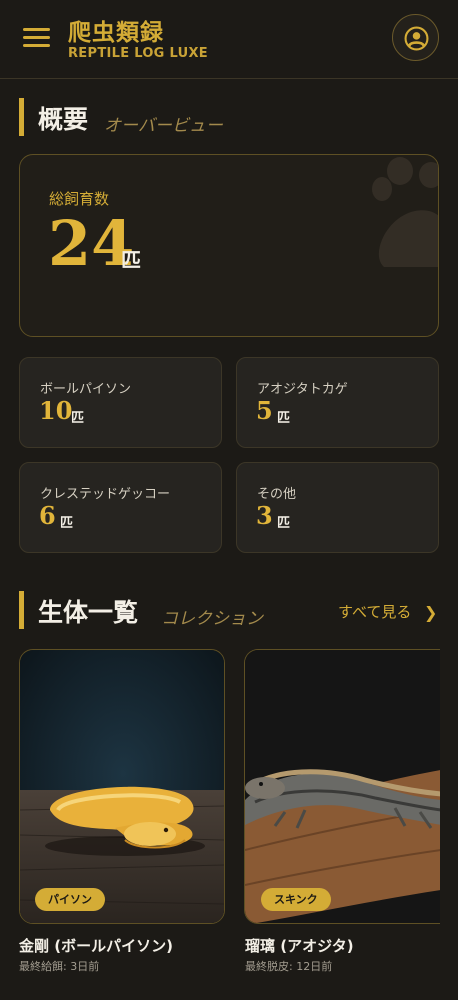  I want to click on ball-python-photo, so click(122, 786).